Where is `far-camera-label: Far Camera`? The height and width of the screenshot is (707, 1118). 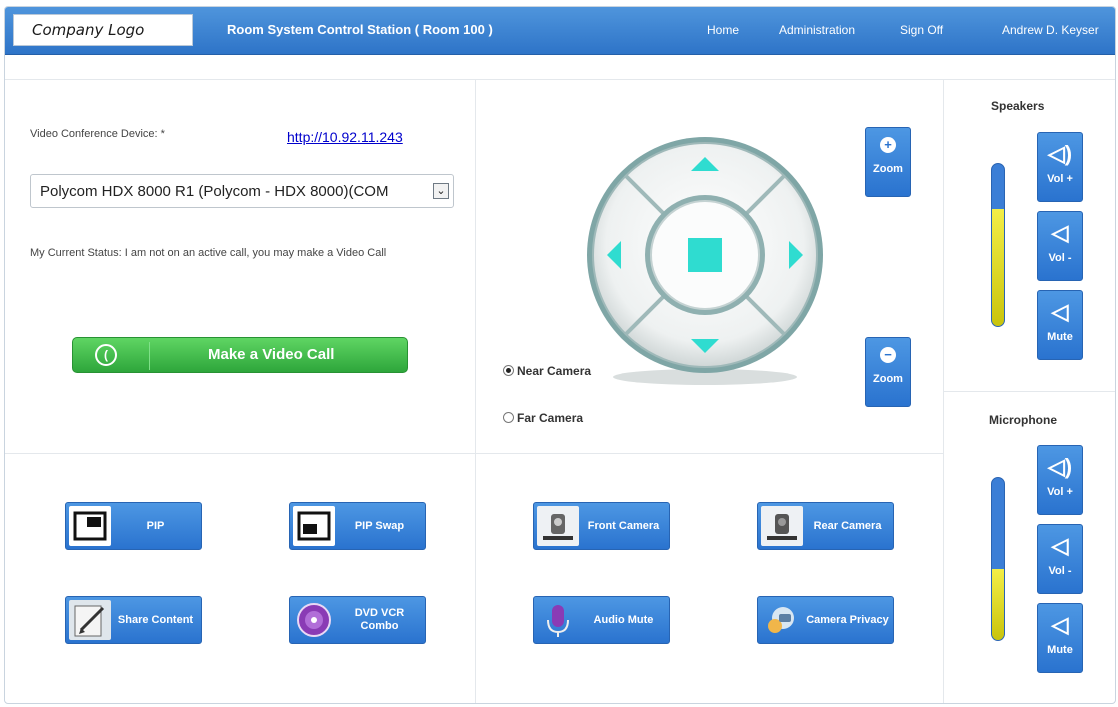 far-camera-label: Far Camera is located at coordinates (550, 418).